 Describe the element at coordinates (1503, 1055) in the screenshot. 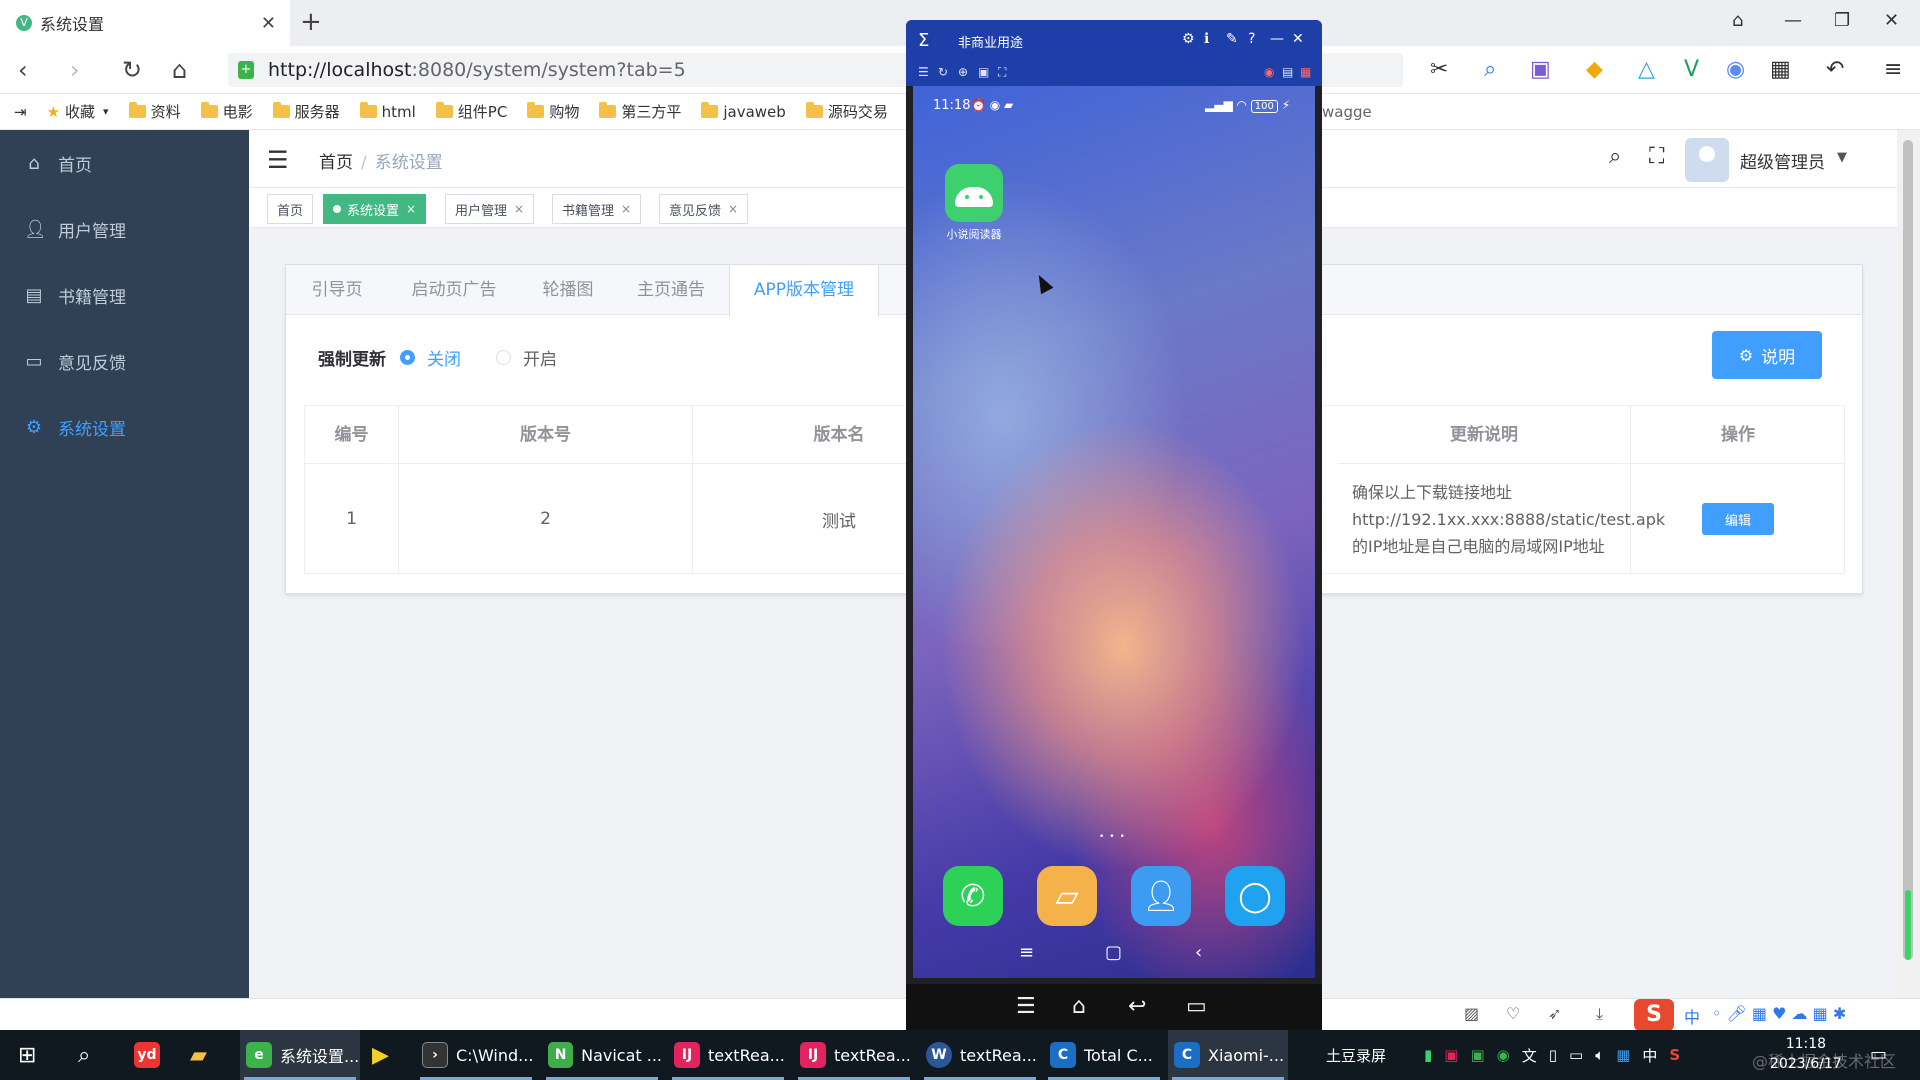

I see `tray-browser-icon: ◉` at that location.